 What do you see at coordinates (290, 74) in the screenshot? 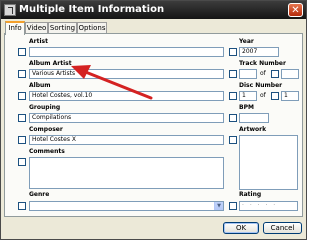
I see `track-total-field` at bounding box center [290, 74].